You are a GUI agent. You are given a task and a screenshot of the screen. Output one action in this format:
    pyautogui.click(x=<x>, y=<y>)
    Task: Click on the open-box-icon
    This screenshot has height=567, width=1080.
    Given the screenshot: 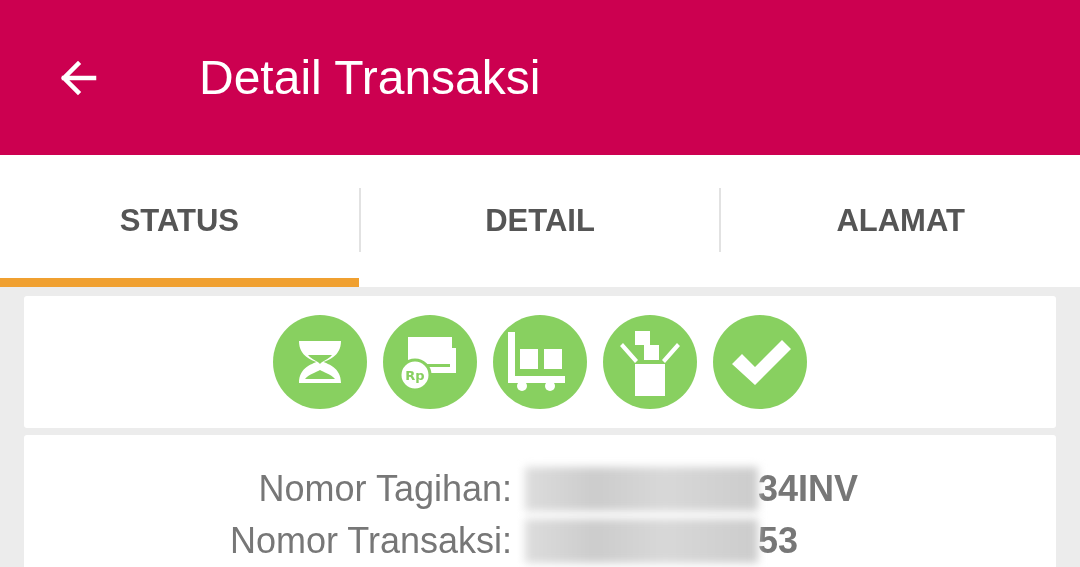 What is the action you would take?
    pyautogui.click(x=650, y=362)
    